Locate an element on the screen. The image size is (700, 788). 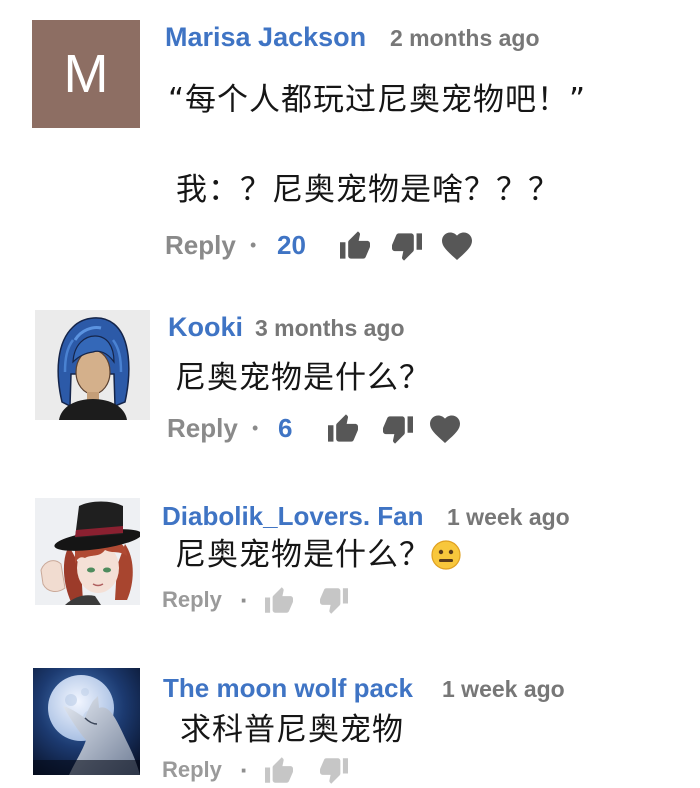
like-count: 20 is located at coordinates (291, 245).